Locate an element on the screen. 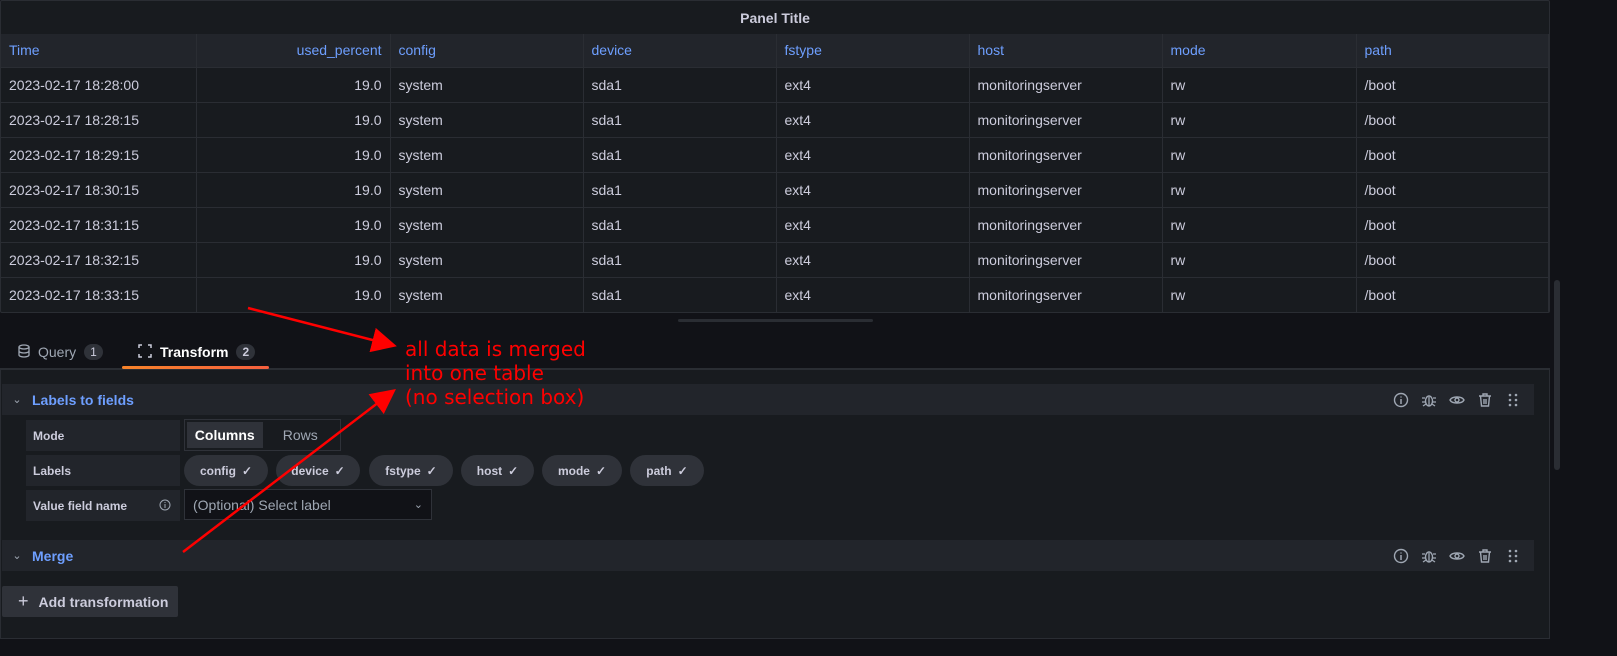 This screenshot has height=656, width=1617. table-cell: 2023-02-17 18:31:15 is located at coordinates (99, 225).